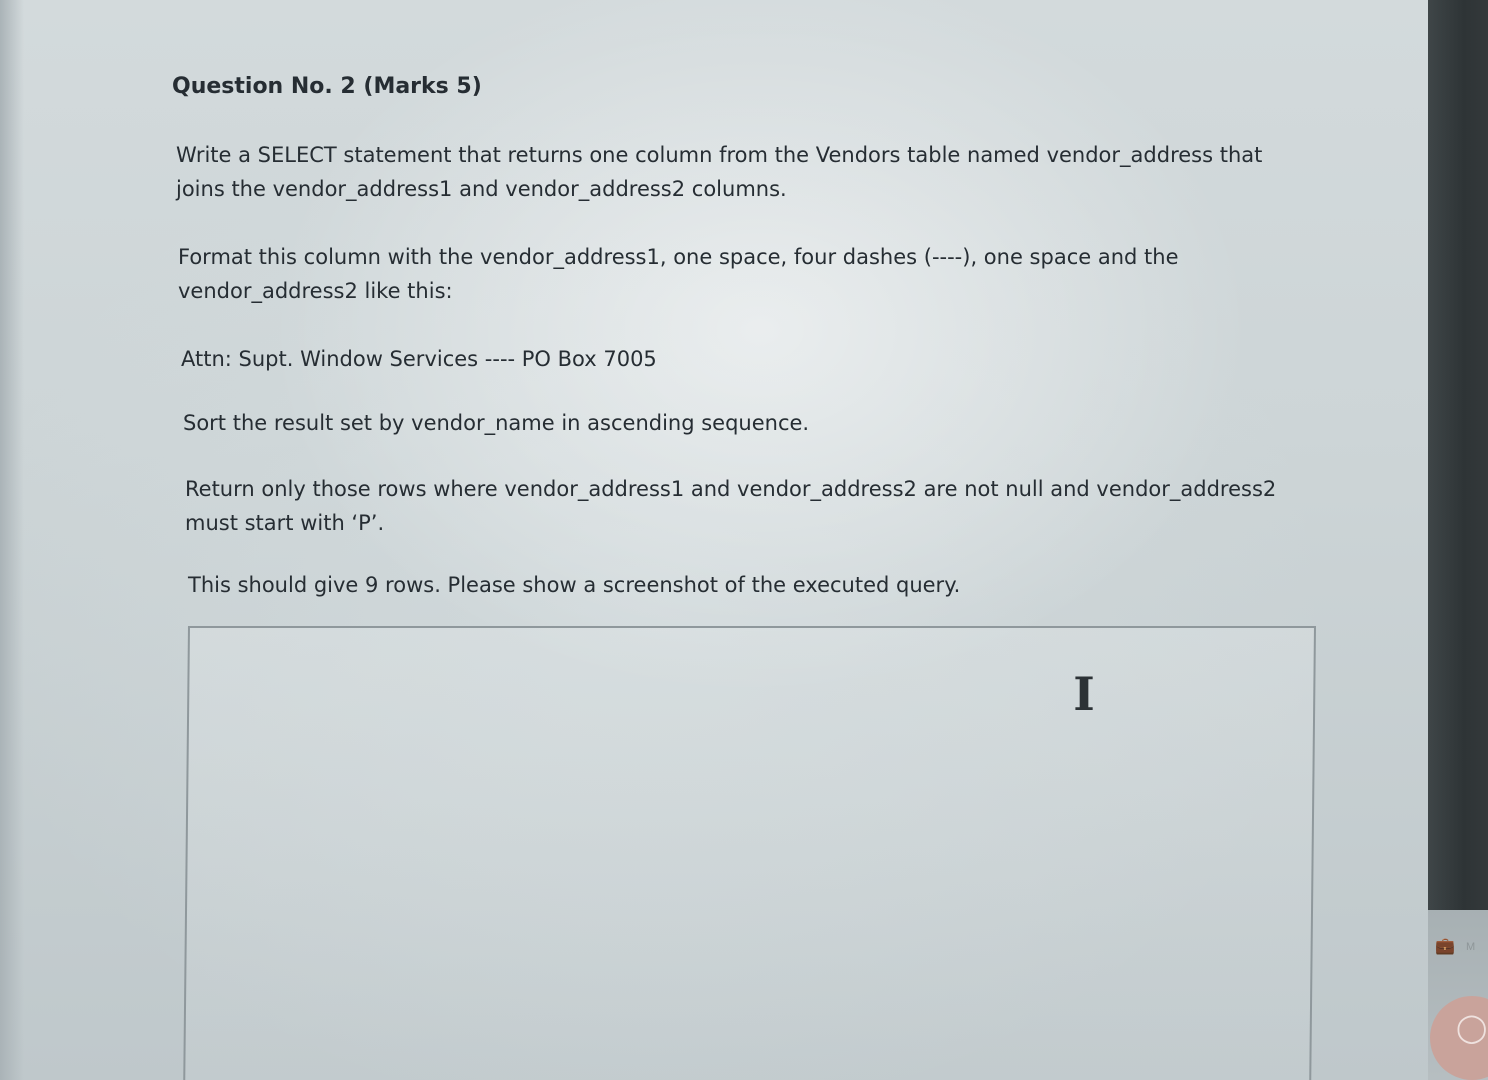  What do you see at coordinates (12, 540) in the screenshot?
I see `screen-left-shadow` at bounding box center [12, 540].